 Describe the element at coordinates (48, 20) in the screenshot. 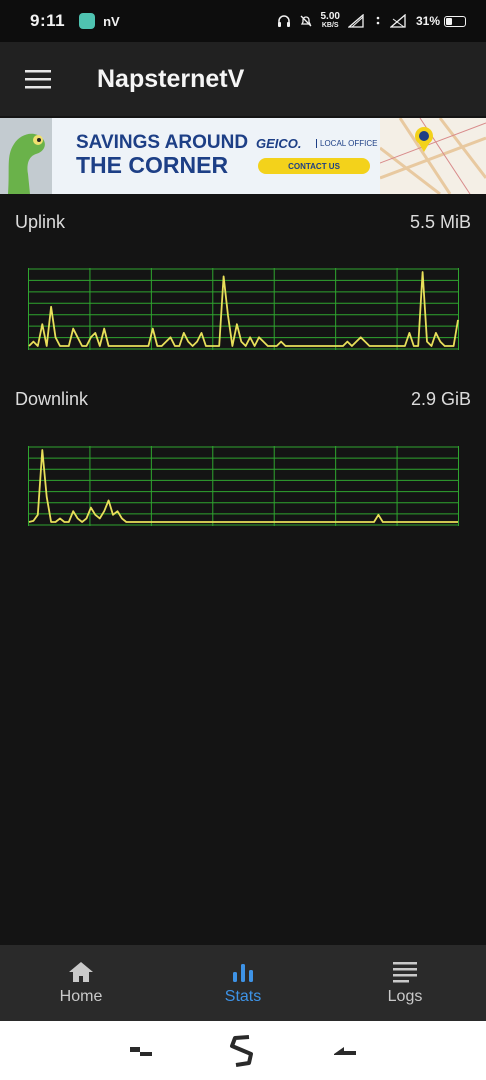

I see `status-time: 9:11` at that location.